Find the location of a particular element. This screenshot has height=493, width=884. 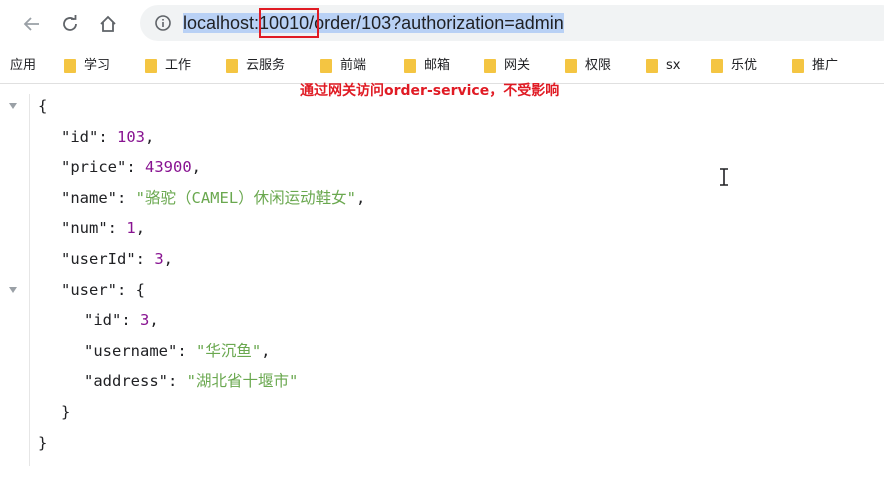

json-line: "id": 103, is located at coordinates (107, 137).